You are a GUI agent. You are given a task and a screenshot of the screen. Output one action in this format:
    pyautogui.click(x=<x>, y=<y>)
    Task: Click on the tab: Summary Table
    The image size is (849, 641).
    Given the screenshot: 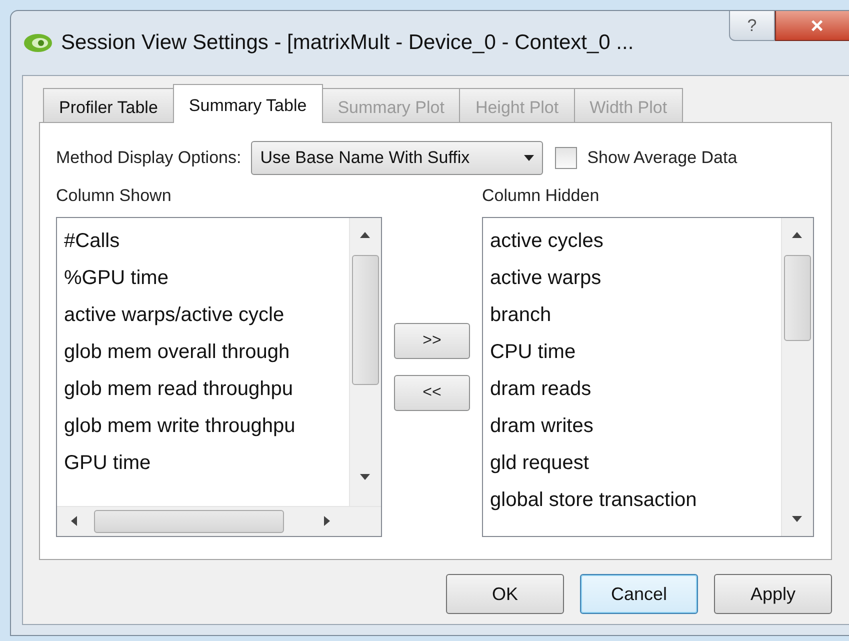 What is the action you would take?
    pyautogui.click(x=247, y=103)
    